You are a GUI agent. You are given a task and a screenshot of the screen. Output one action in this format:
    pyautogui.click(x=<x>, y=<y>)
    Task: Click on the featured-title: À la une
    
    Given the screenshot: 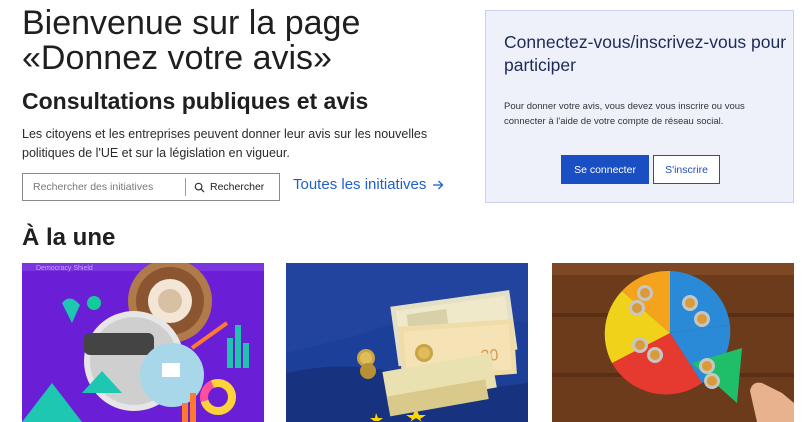 What is the action you would take?
    pyautogui.click(x=69, y=237)
    